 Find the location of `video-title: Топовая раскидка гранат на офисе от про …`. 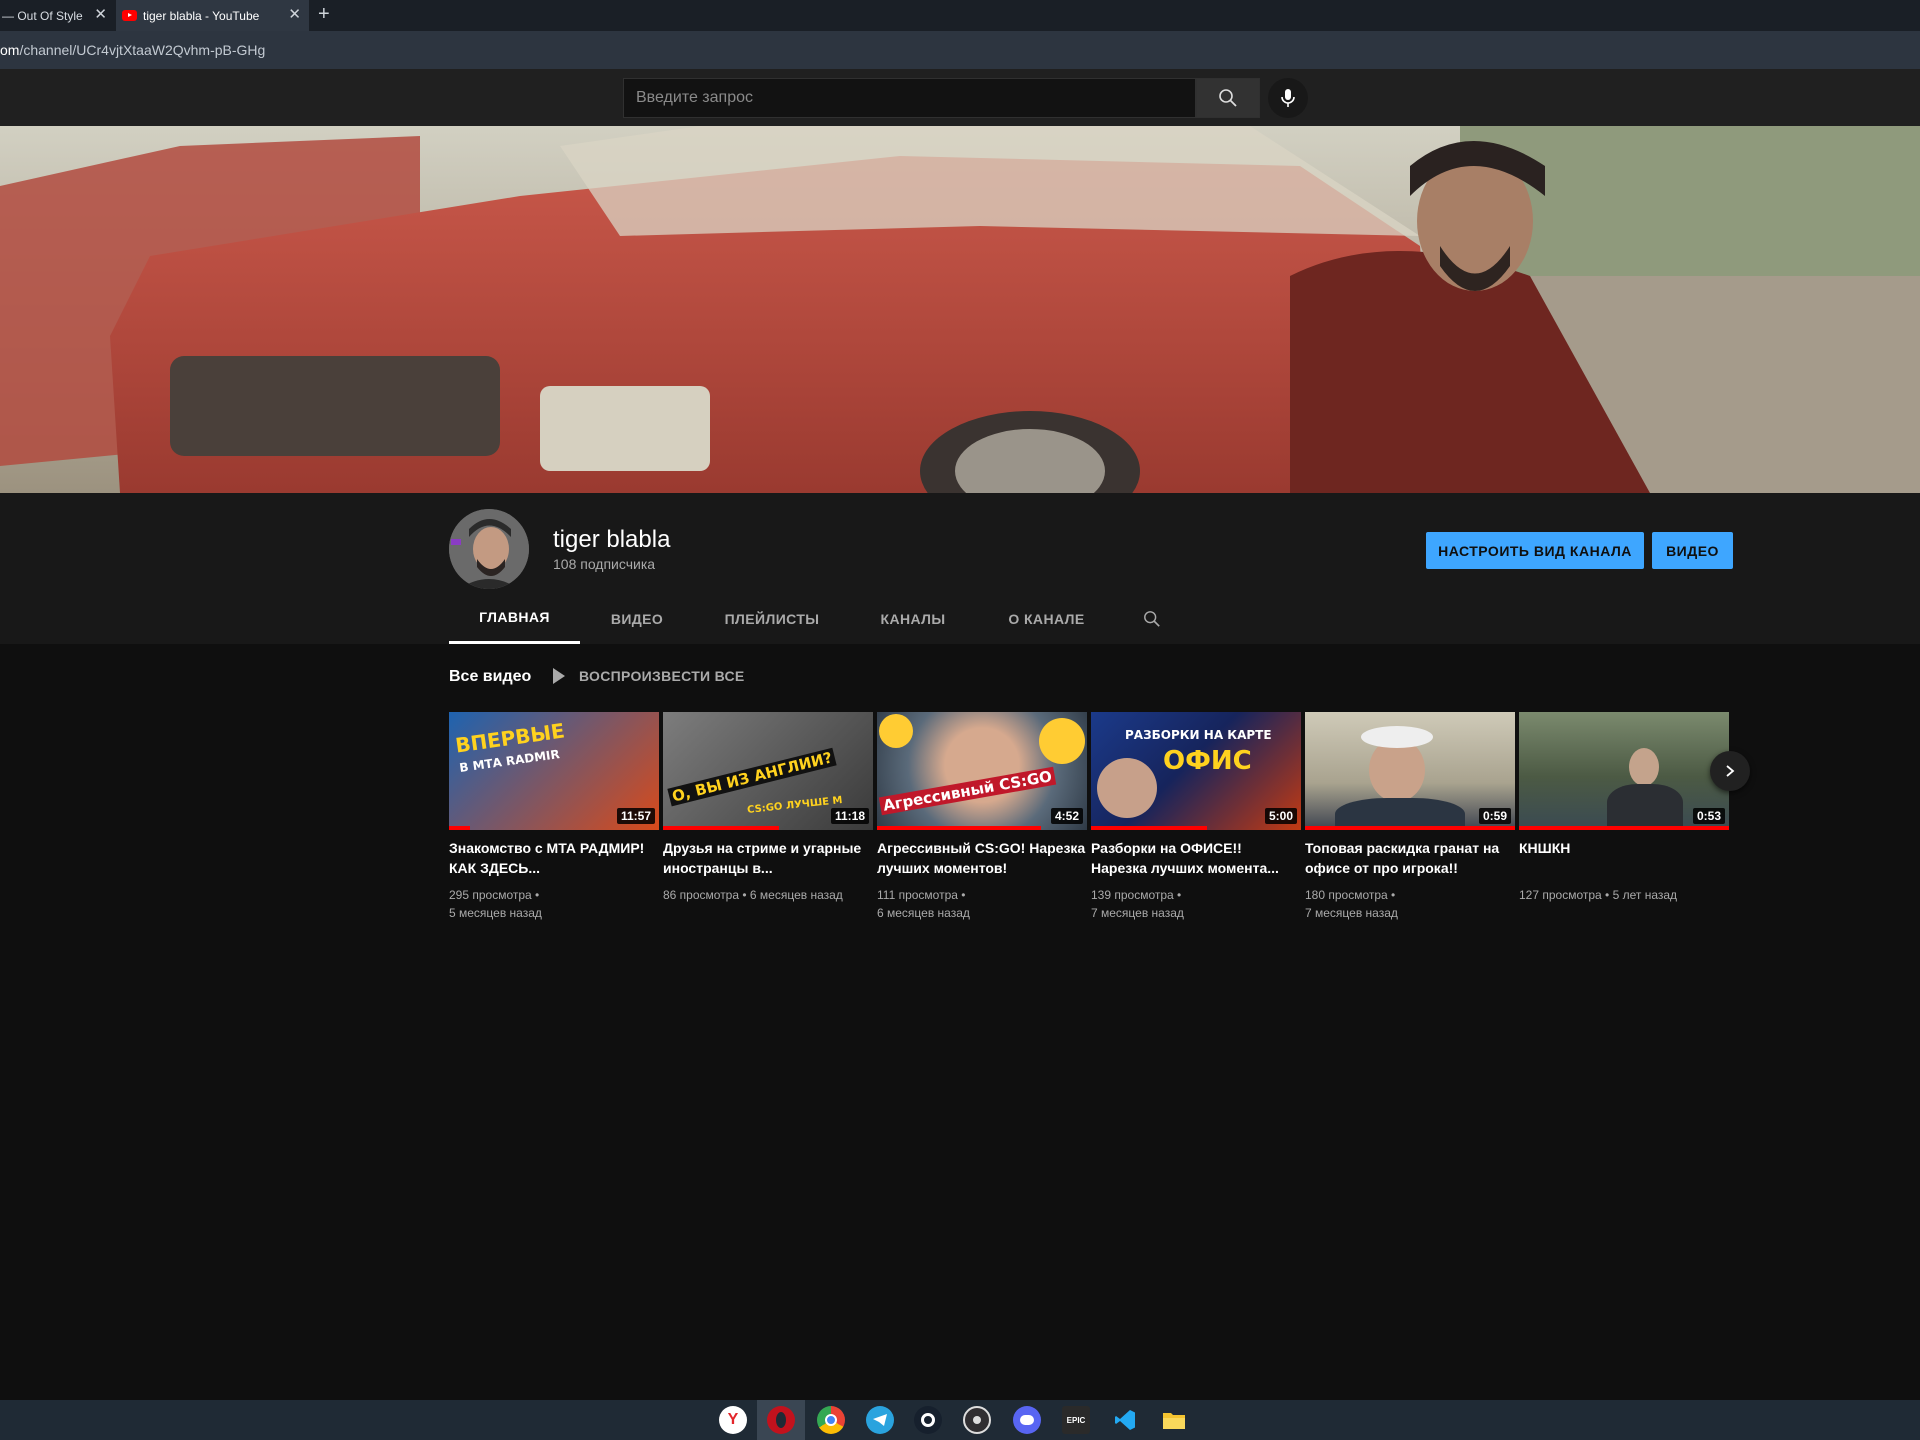

video-title: Топовая раскидка гранат на офисе от про … is located at coordinates (1410, 858).